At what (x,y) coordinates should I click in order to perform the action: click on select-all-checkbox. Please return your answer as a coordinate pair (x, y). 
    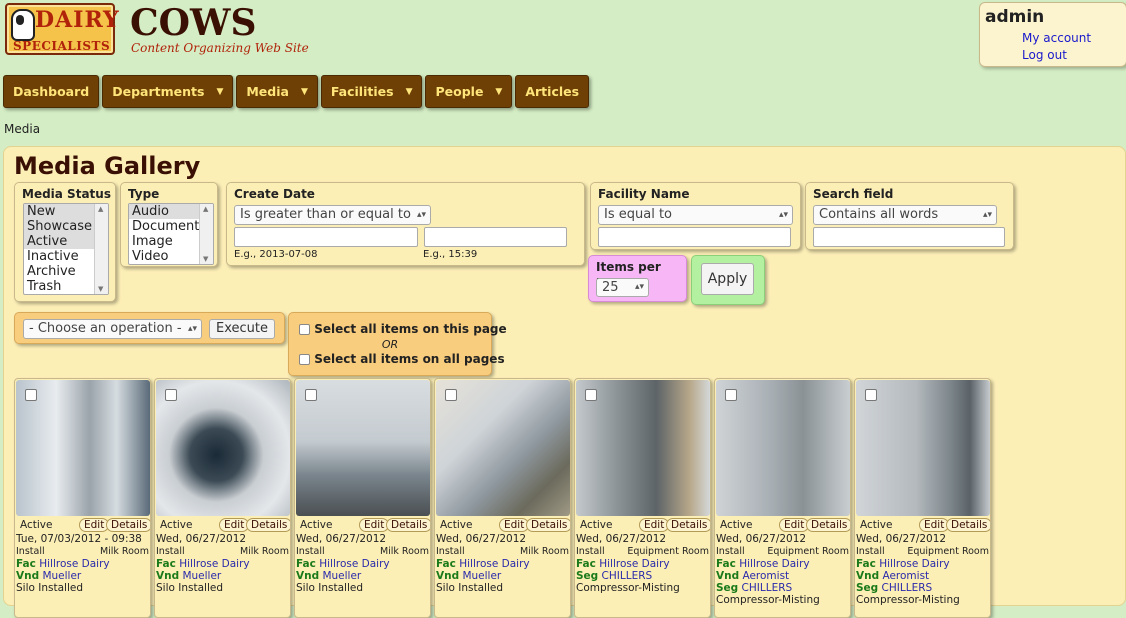
    Looking at the image, I should click on (304, 359).